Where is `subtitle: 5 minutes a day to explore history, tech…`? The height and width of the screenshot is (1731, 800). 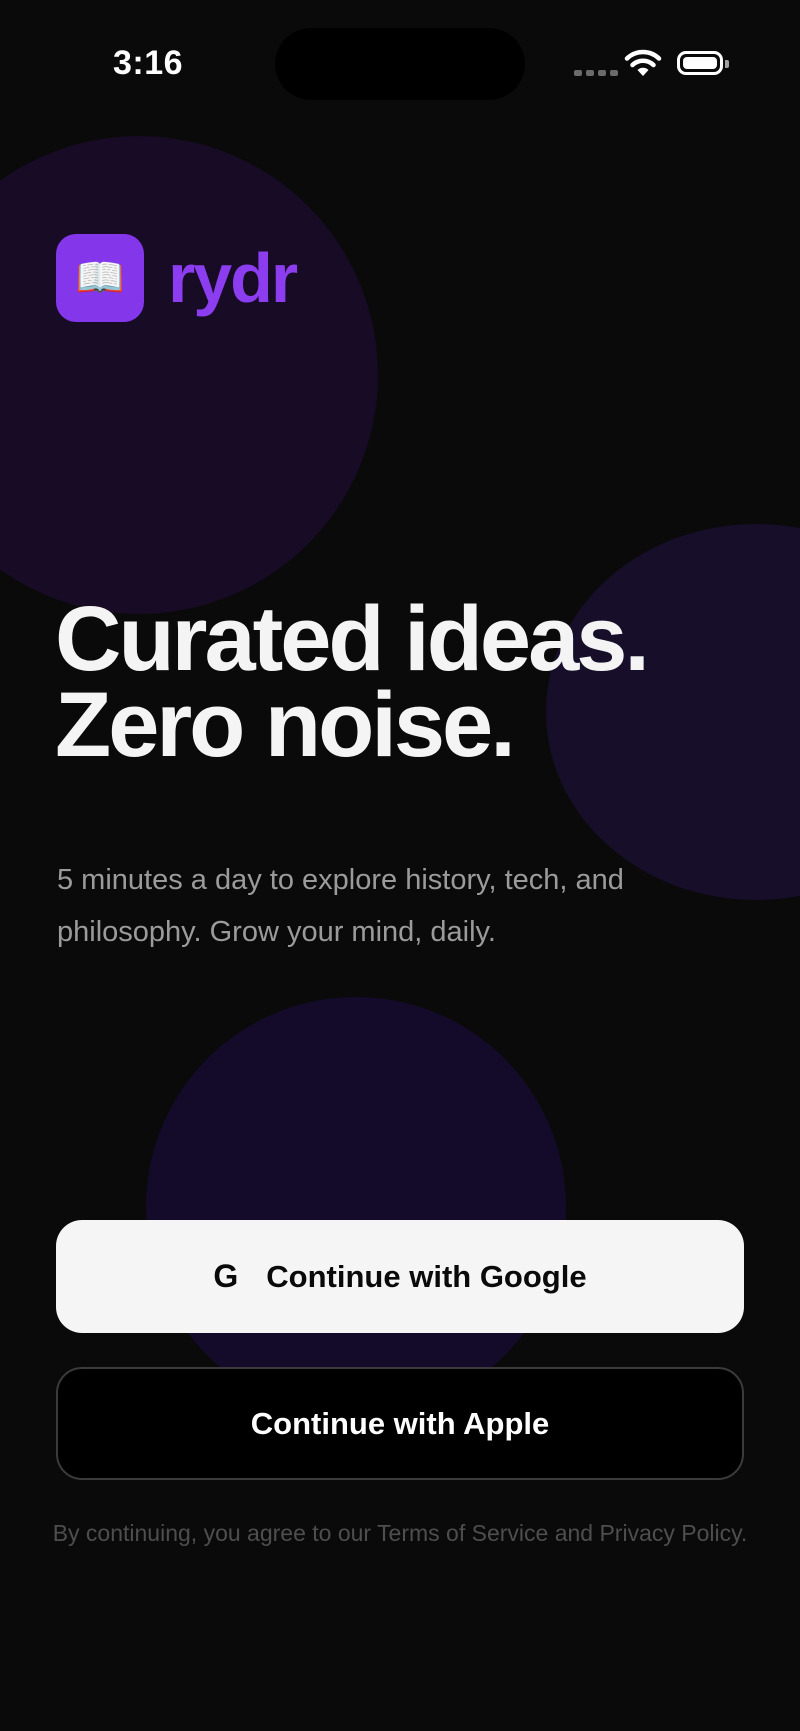
subtitle: 5 minutes a day to explore history, tech… is located at coordinates (340, 906).